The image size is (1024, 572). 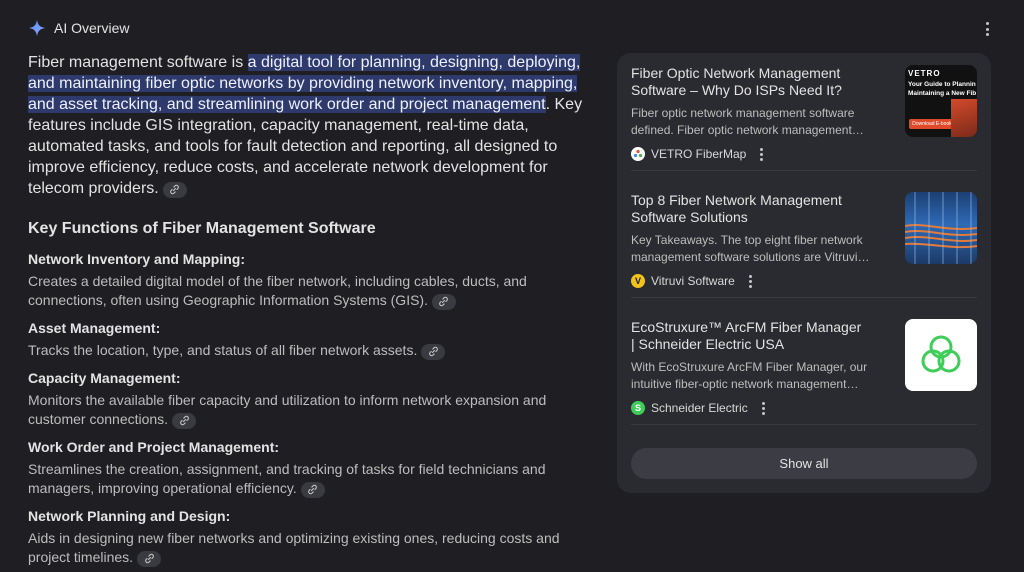 I want to click on source-site: V Vitruvi Software, so click(x=691, y=281).